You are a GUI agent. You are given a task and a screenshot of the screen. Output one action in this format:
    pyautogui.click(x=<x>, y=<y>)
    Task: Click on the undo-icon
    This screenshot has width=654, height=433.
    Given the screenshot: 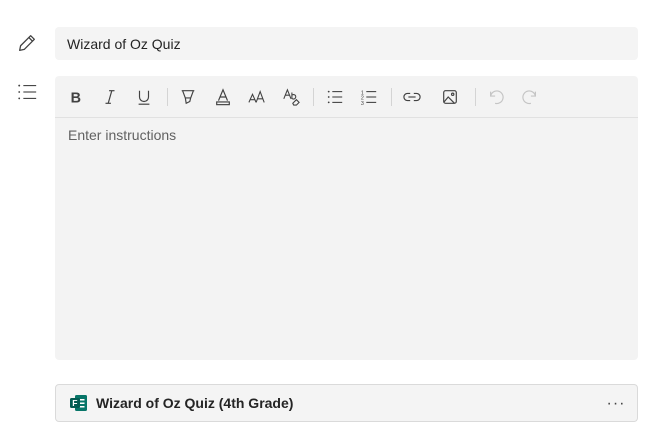 What is the action you would take?
    pyautogui.click(x=496, y=97)
    